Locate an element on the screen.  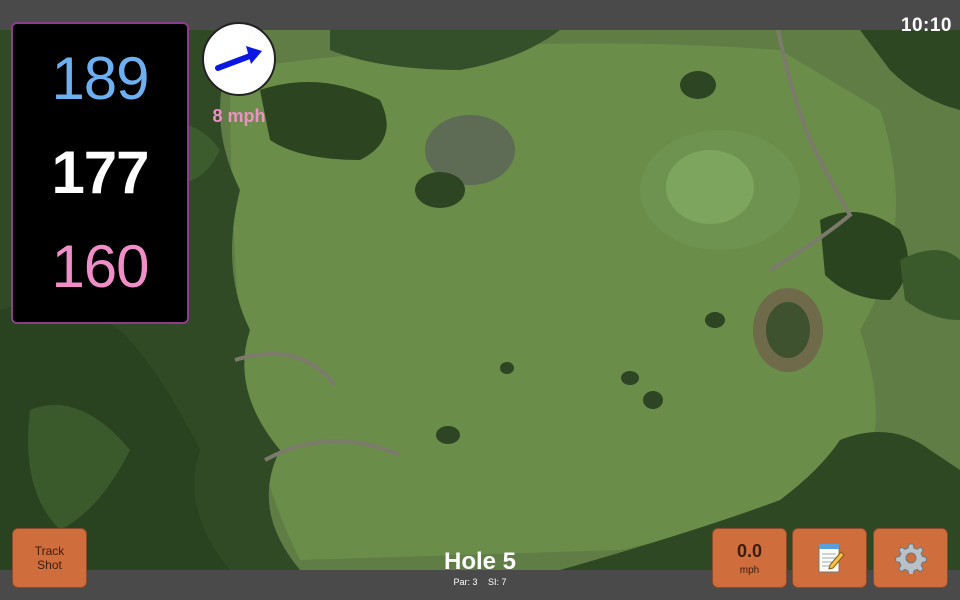
wind-arrow-icon is located at coordinates (238, 58).